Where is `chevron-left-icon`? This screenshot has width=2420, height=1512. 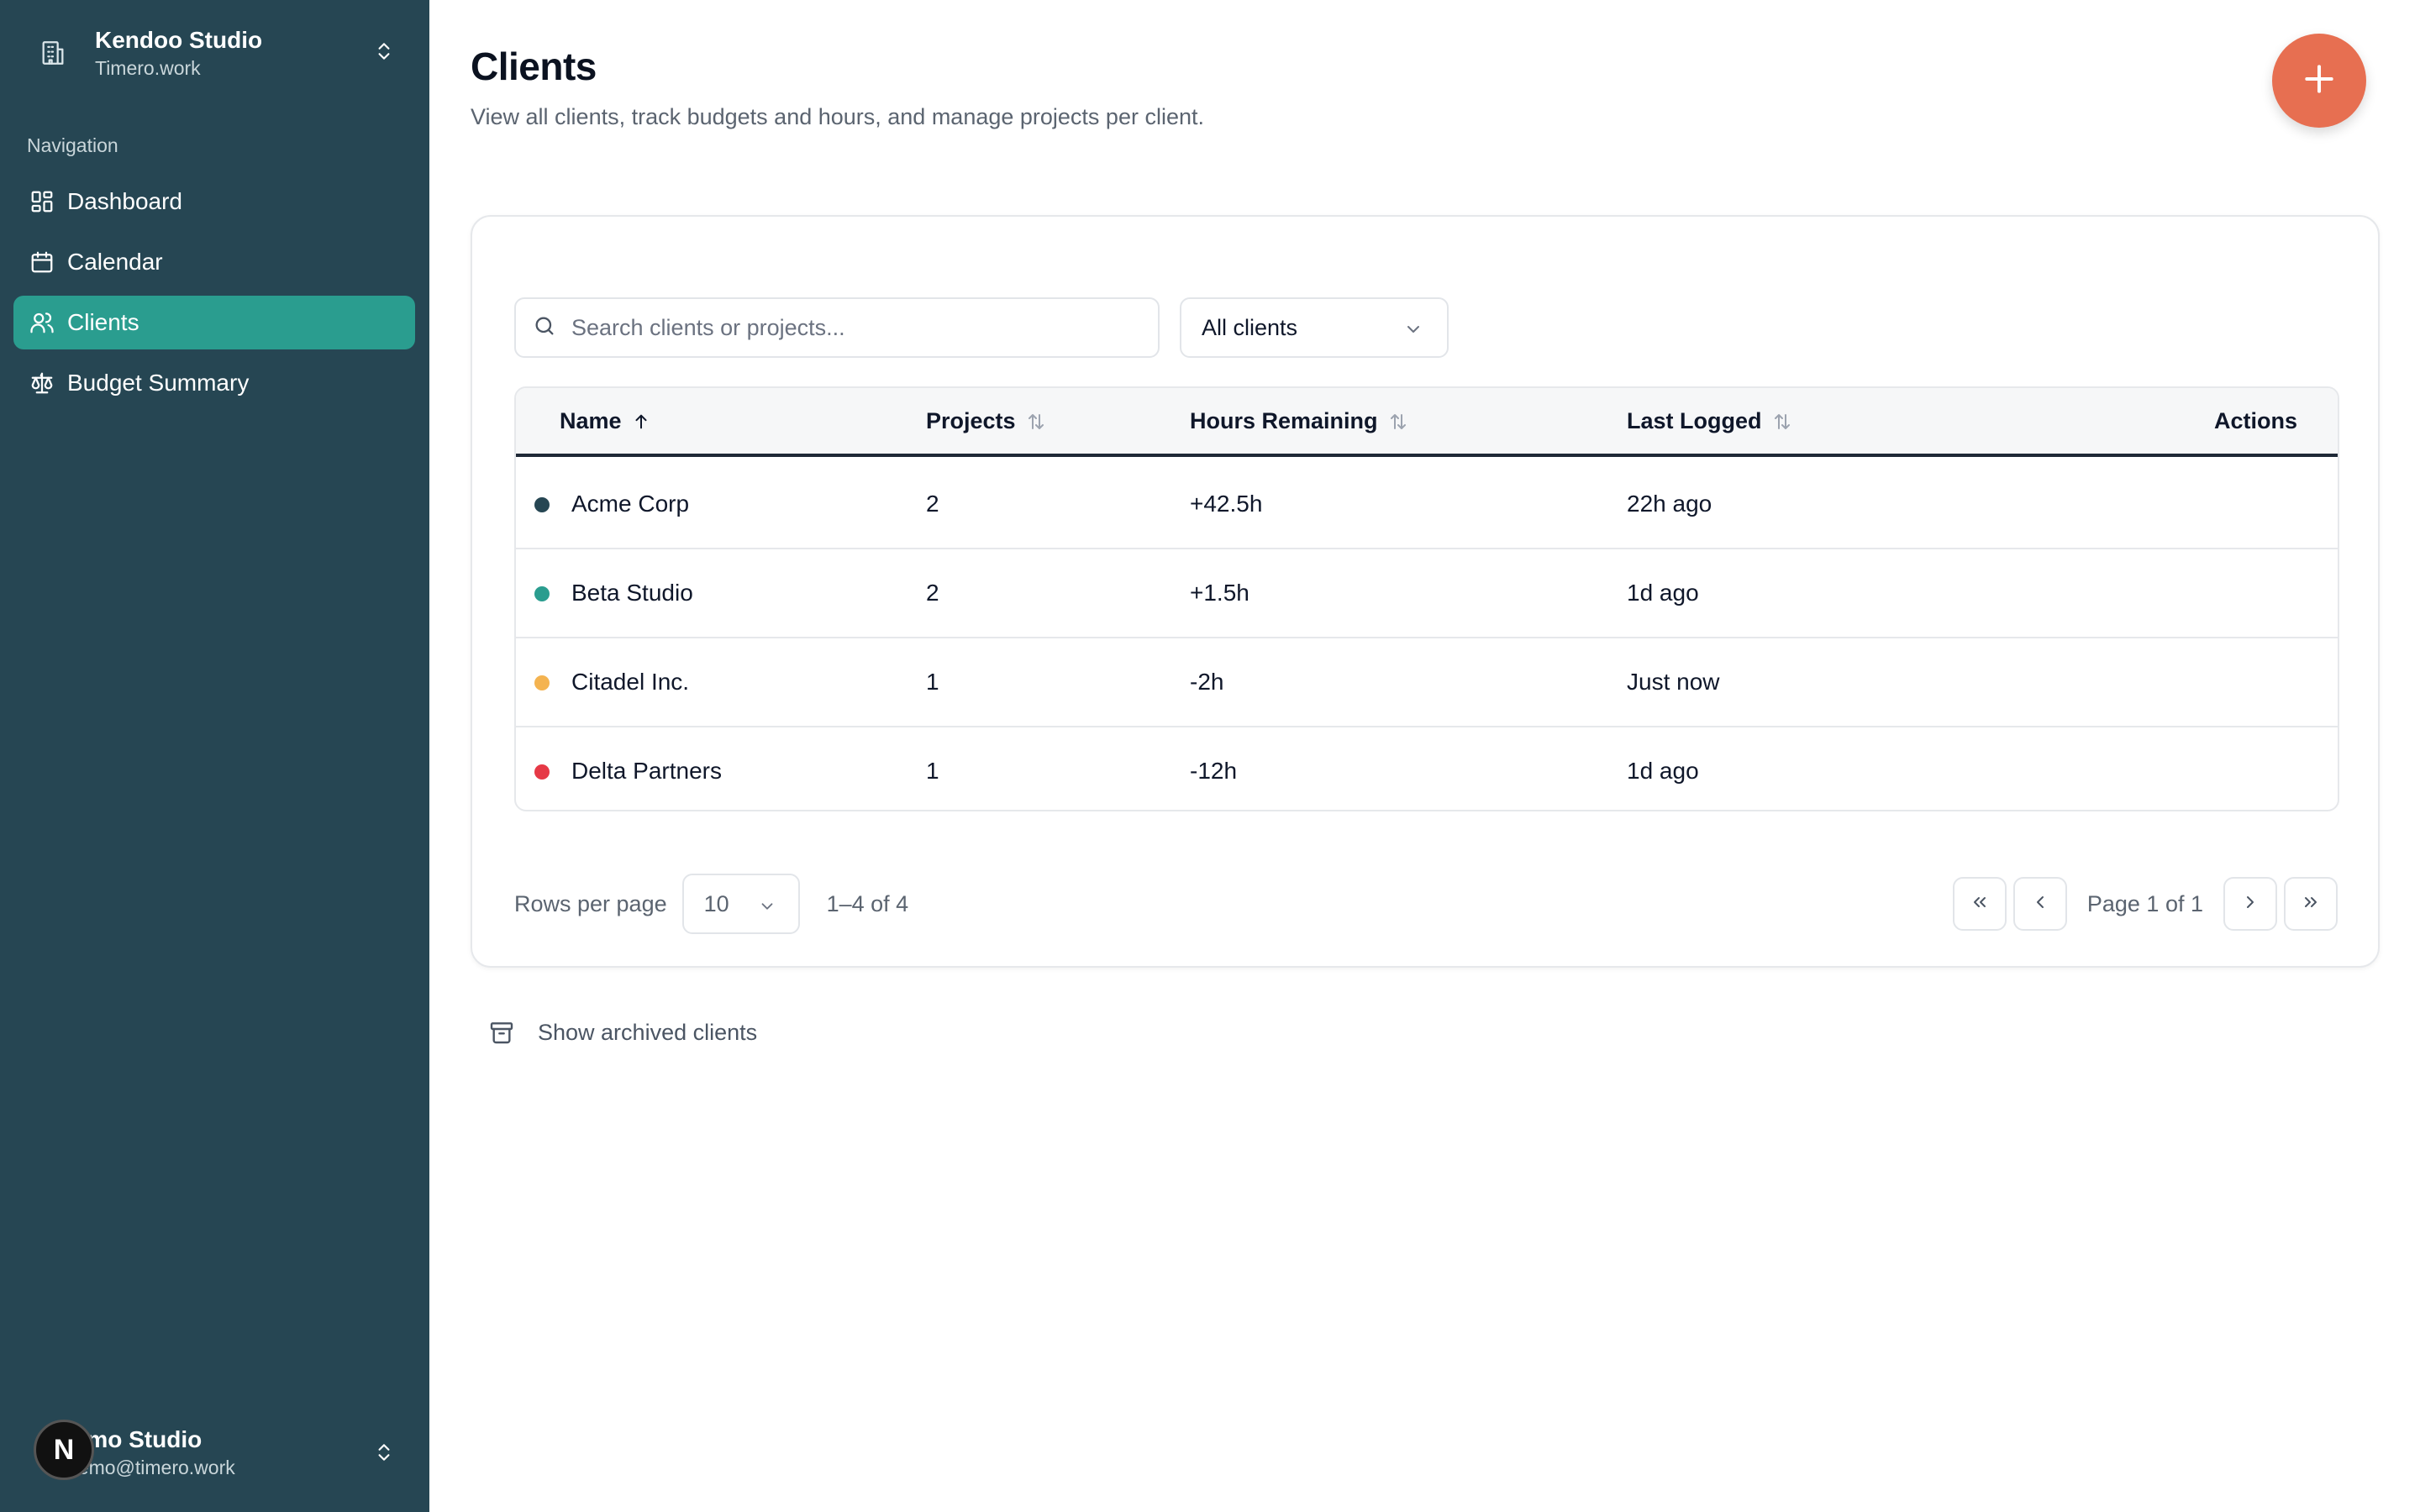 chevron-left-icon is located at coordinates (2040, 904).